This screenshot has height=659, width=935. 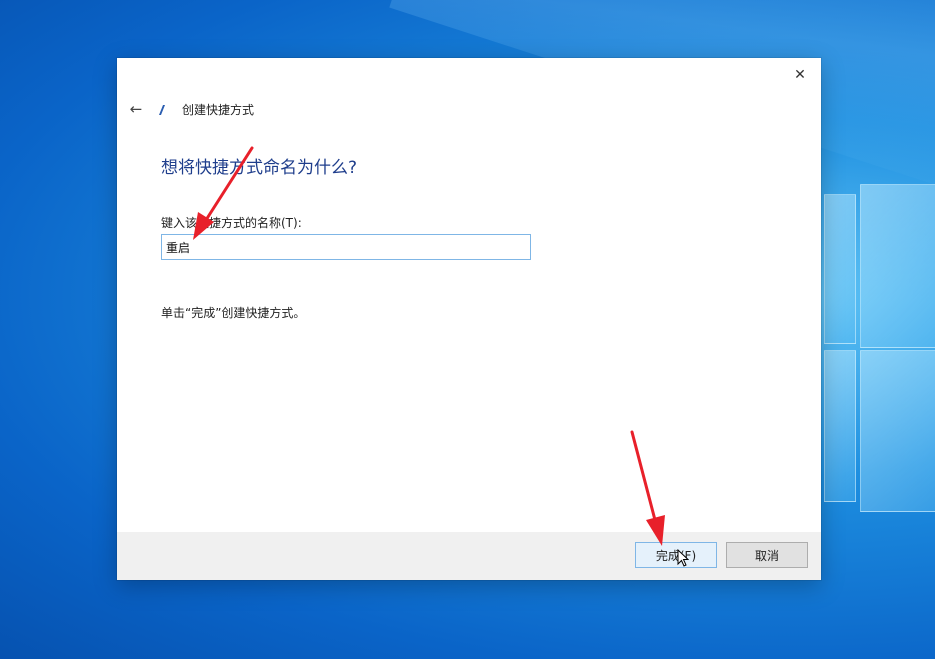 I want to click on finish-instruction: 单击“完成”创建快捷方式。, so click(x=233, y=313).